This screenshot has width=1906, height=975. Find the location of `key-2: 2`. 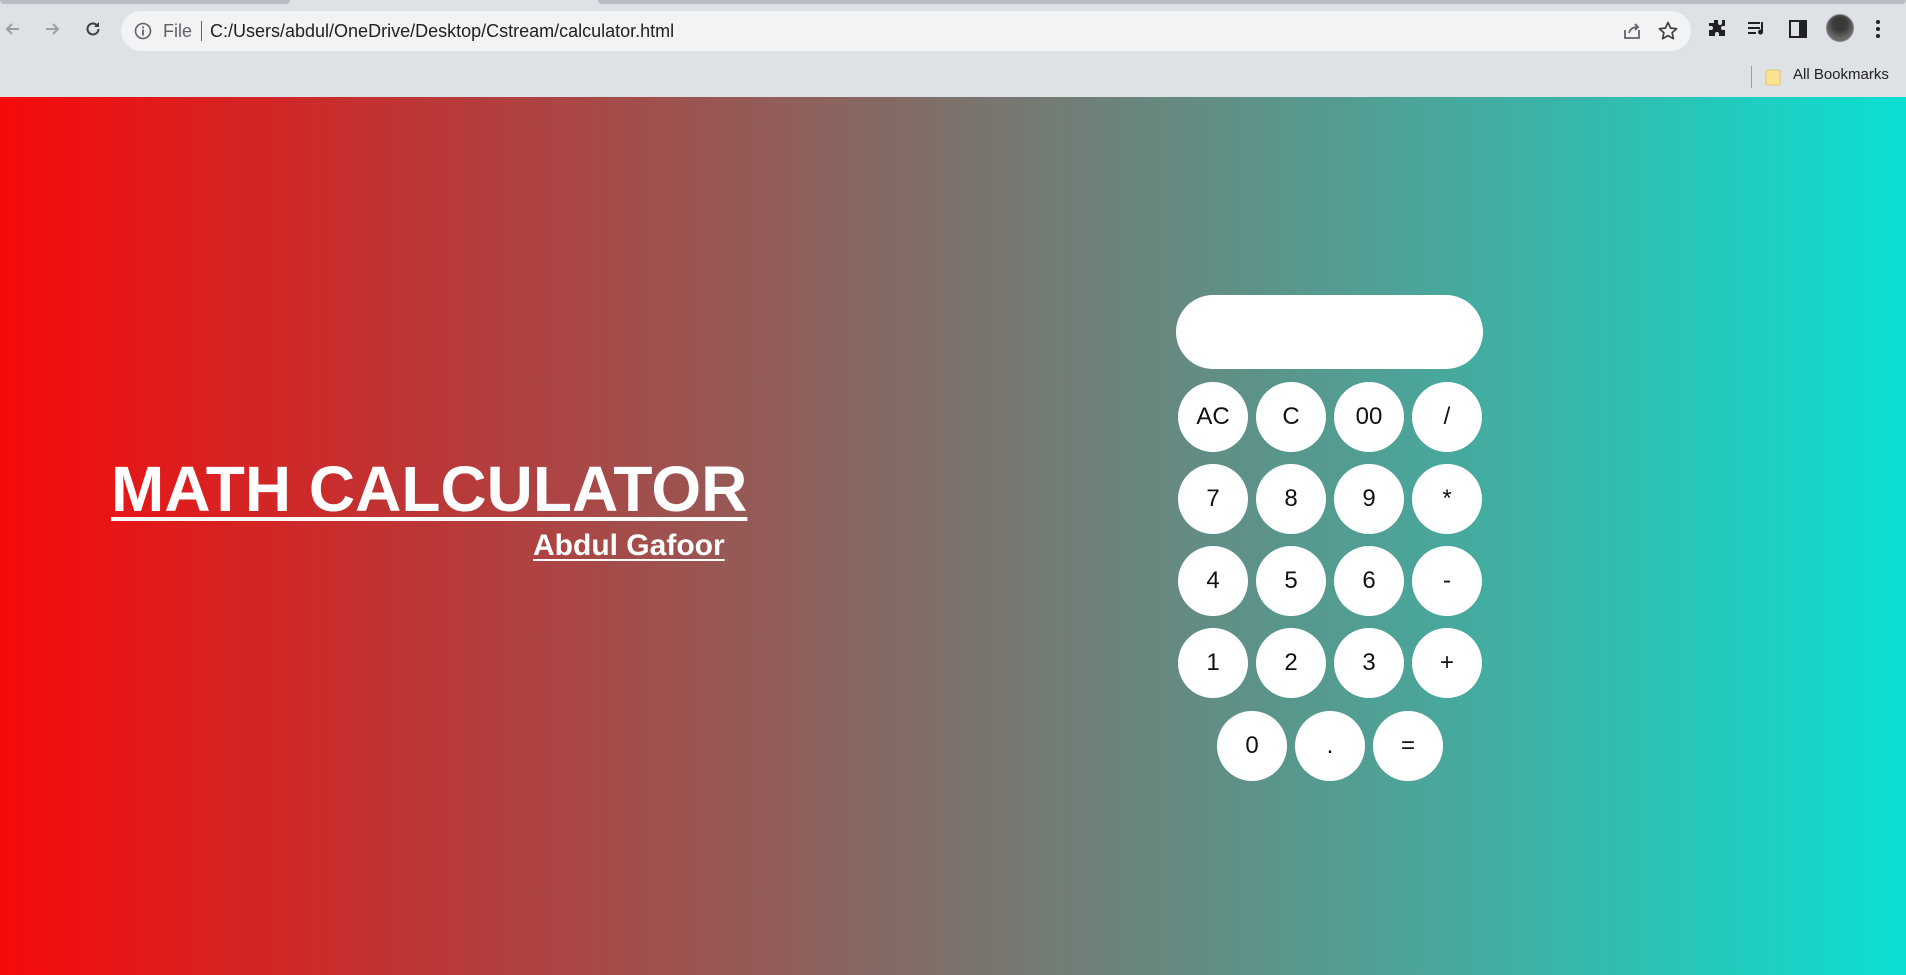

key-2: 2 is located at coordinates (1291, 663).